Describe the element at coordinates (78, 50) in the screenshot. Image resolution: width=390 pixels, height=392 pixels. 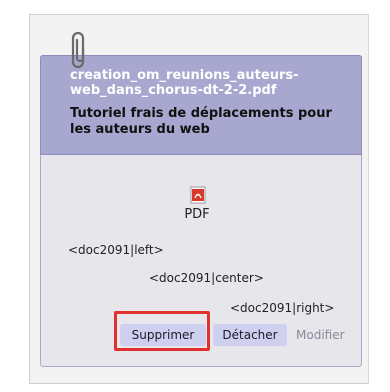
I see `paperclip-icon` at that location.